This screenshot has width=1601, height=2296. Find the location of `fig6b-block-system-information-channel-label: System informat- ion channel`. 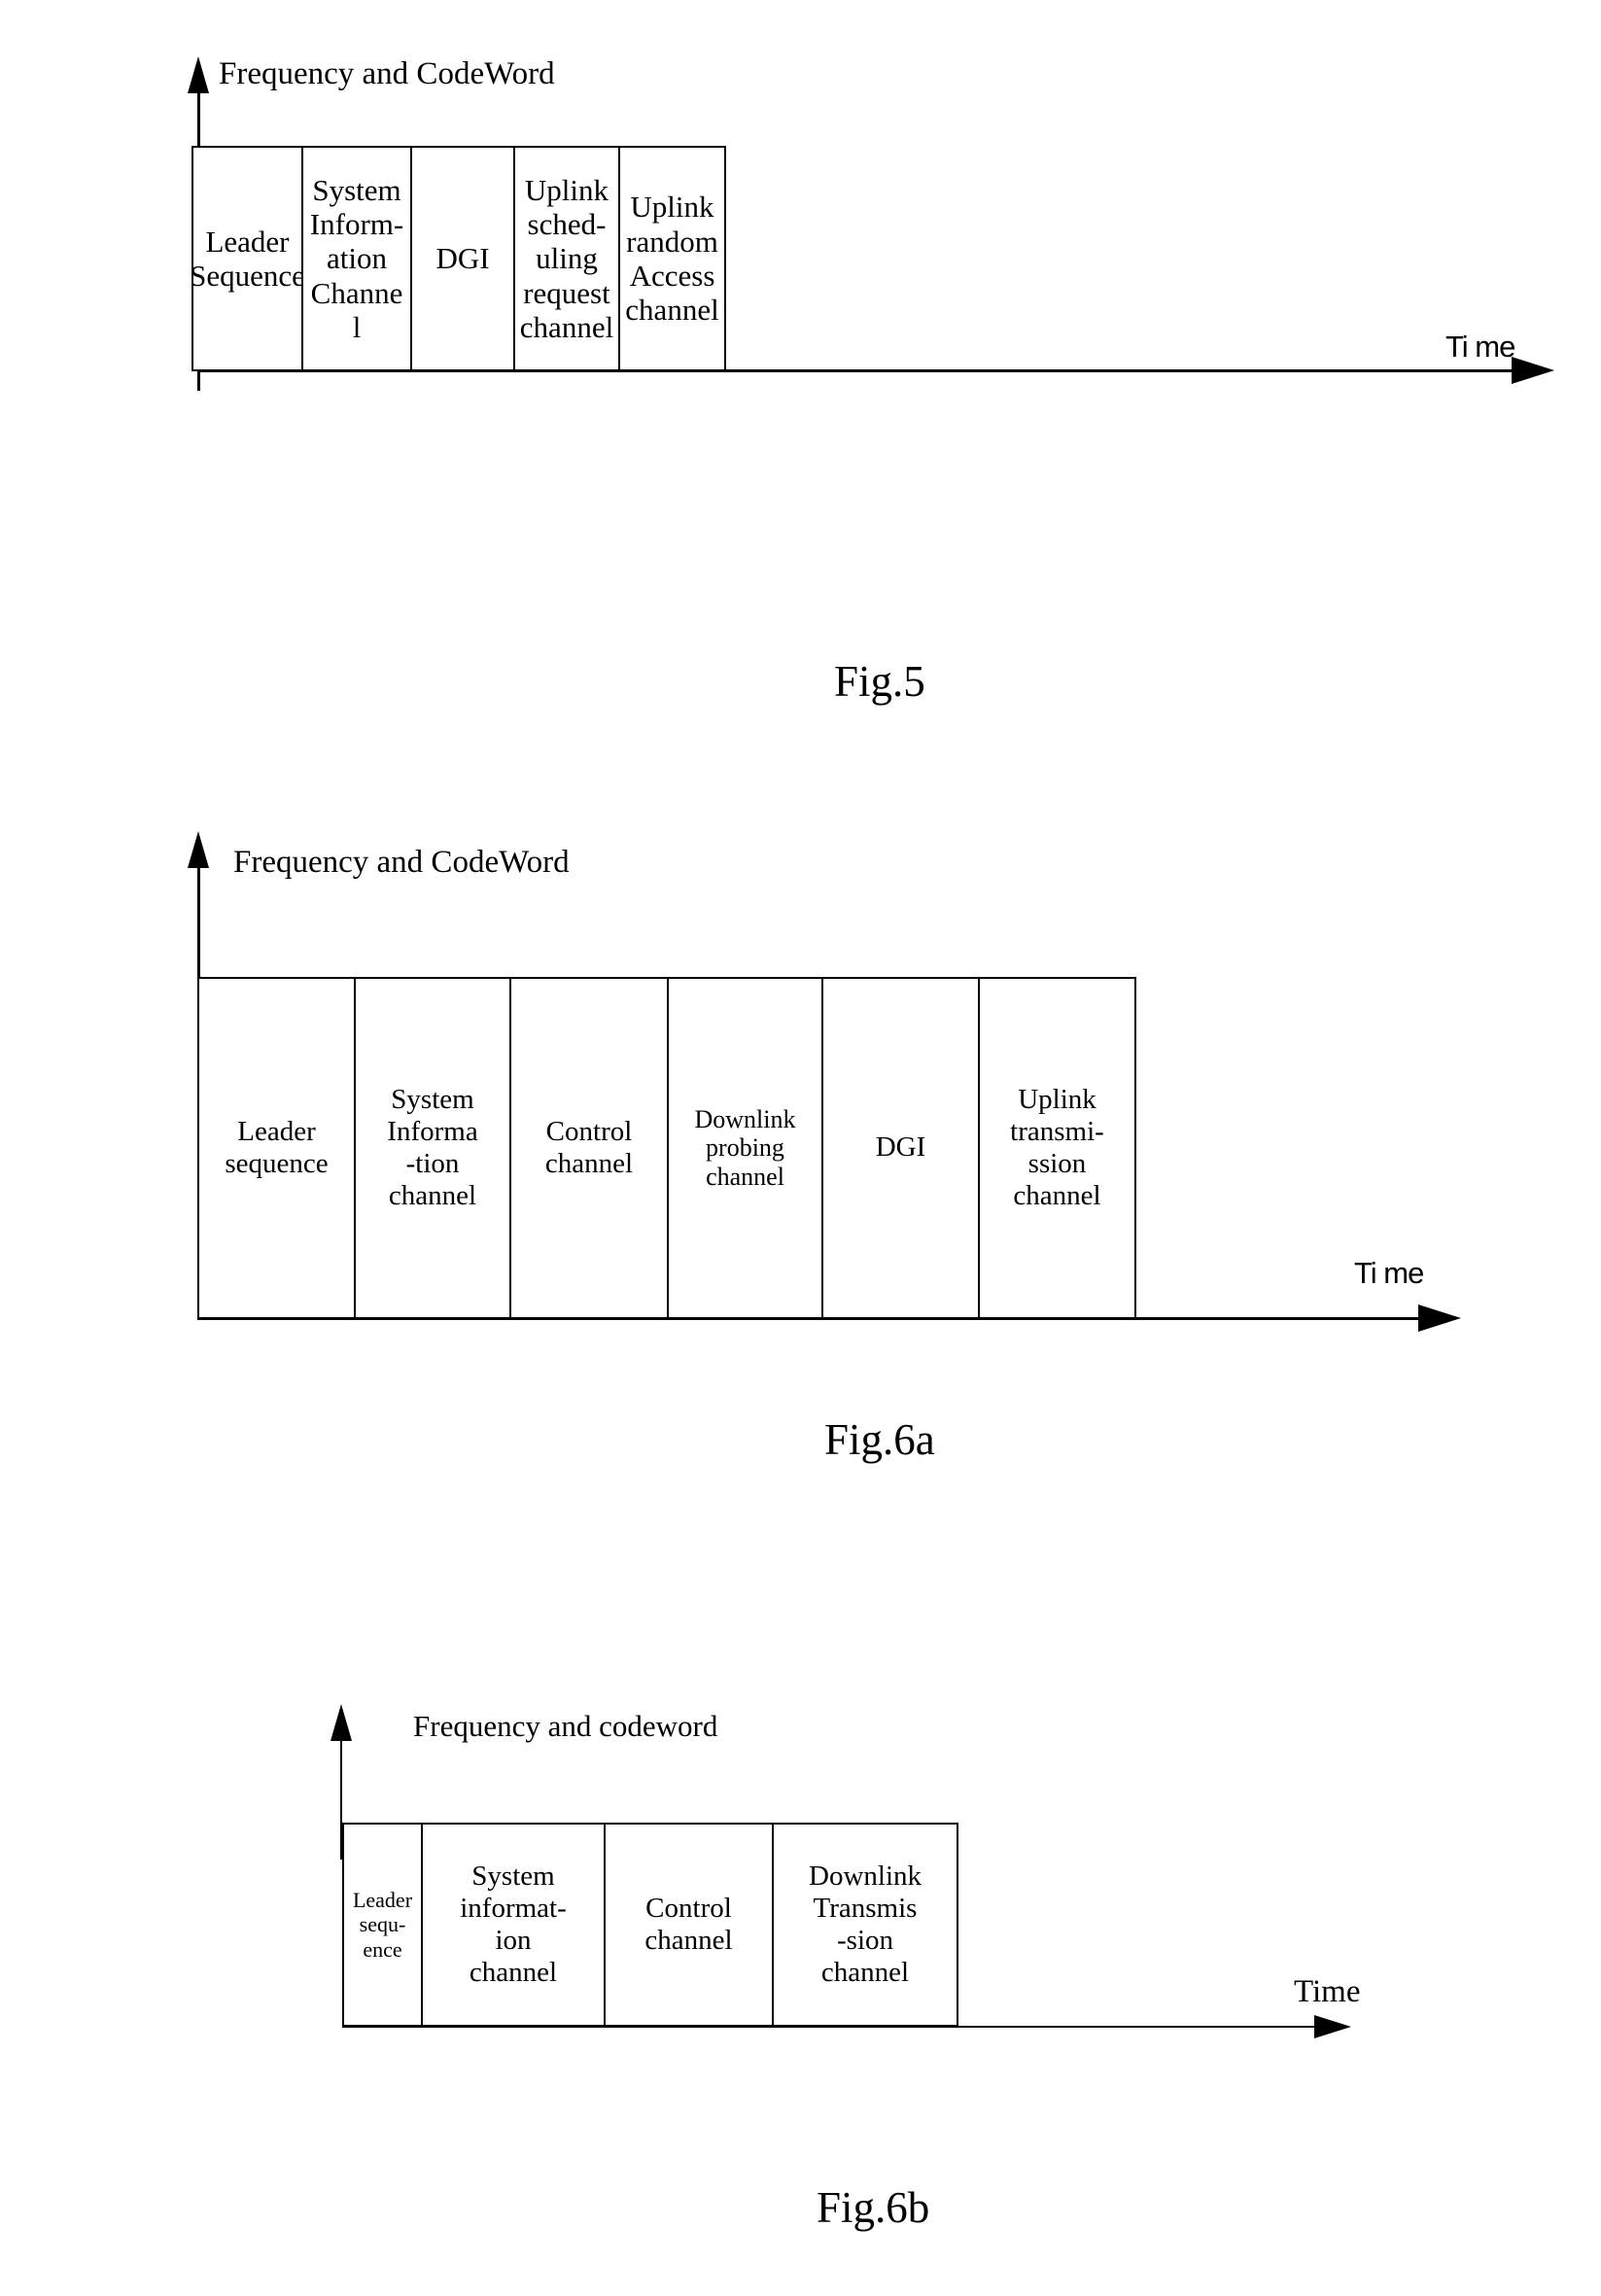

fig6b-block-system-information-channel-label: System informat- ion channel is located at coordinates (513, 1924).